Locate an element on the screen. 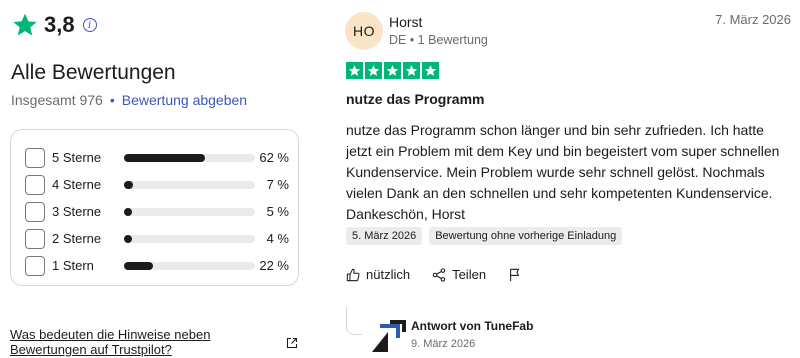 This screenshot has width=800, height=358. experience-date-chip: 5. März 2026 is located at coordinates (384, 236).